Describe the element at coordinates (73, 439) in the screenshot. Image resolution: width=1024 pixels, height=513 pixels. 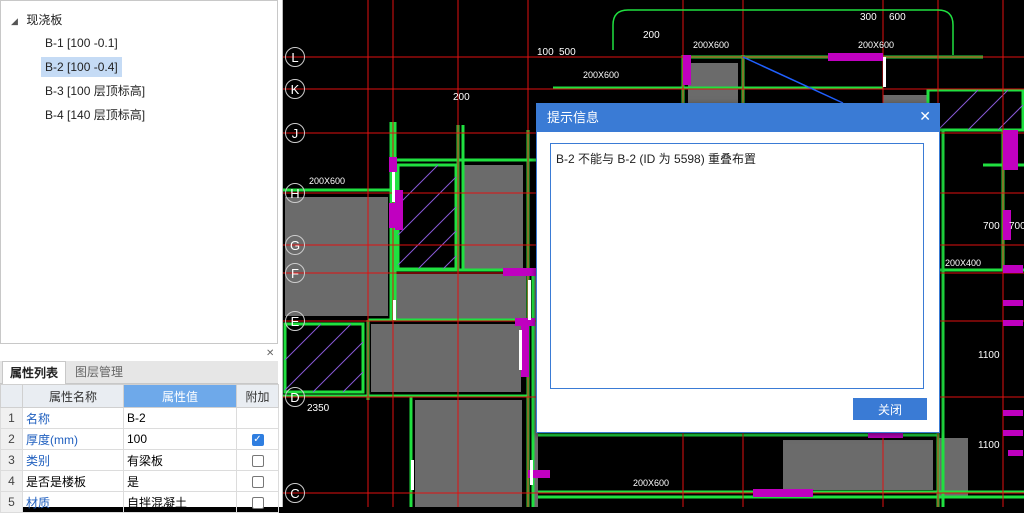
I see `row-name: 厚度(mm)` at that location.